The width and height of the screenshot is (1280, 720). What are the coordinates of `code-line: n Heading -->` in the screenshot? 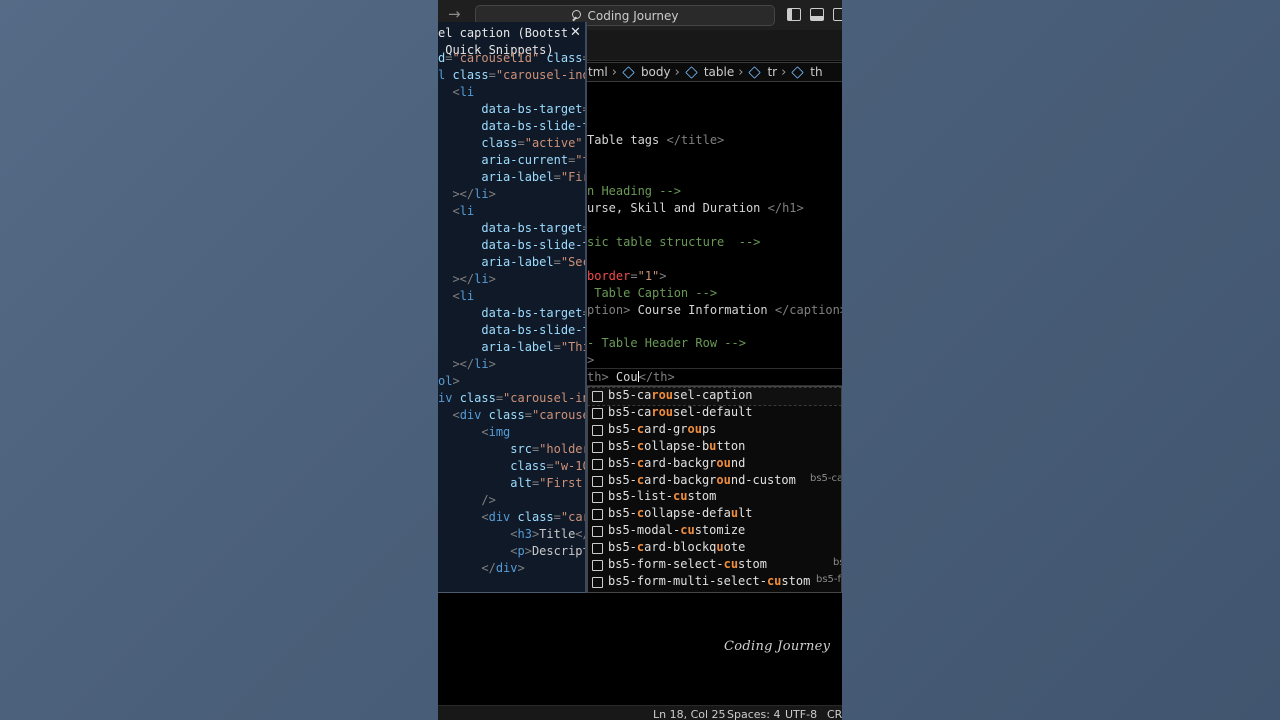 It's located at (634, 191).